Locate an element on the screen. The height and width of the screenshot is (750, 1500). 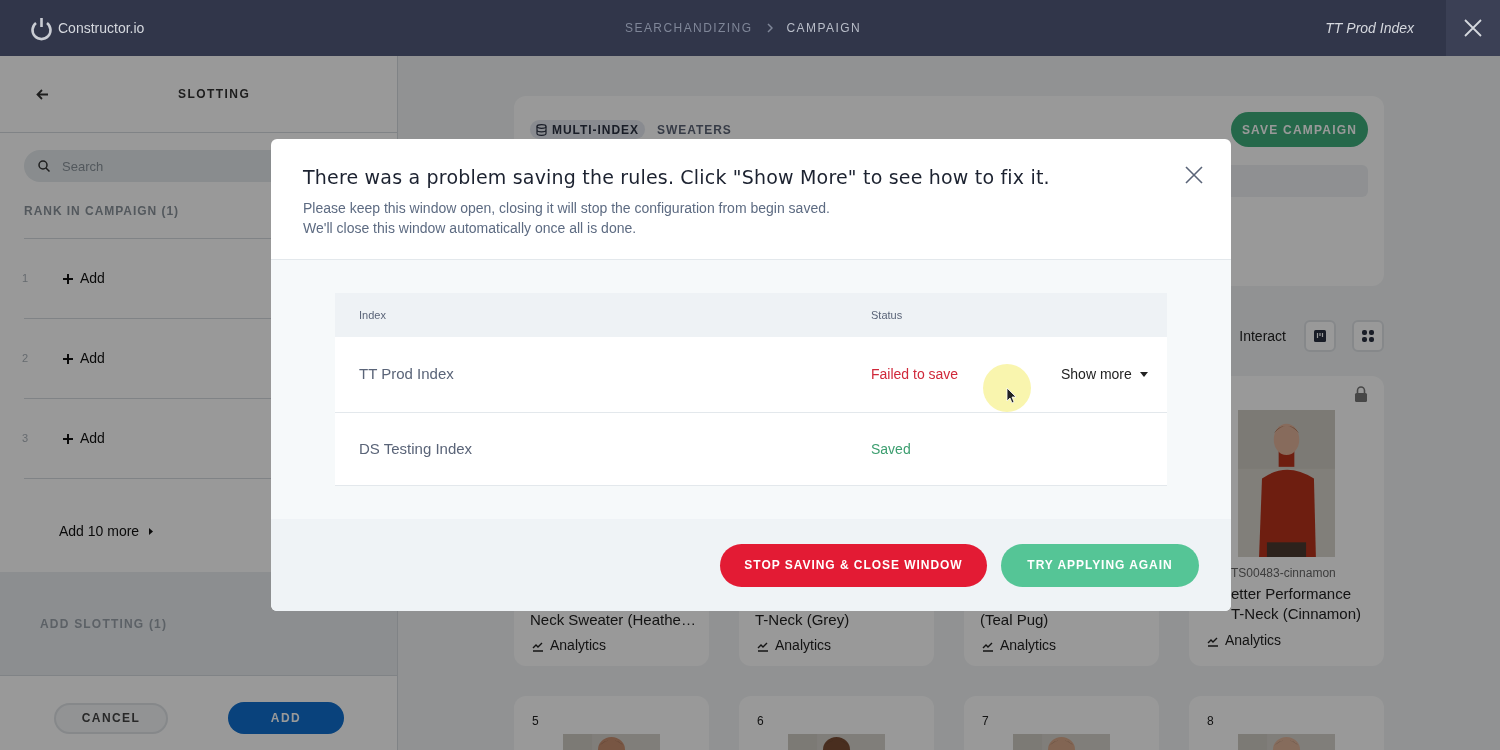
product-title: T-Neck (Grey) is located at coordinates (803, 620).